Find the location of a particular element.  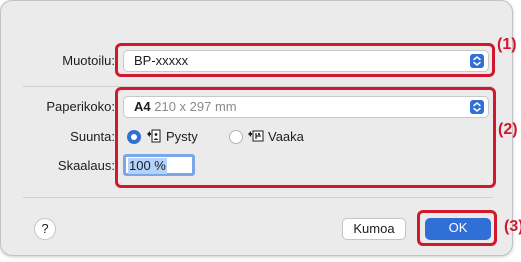

callout-label-1: (1) is located at coordinates (507, 44).